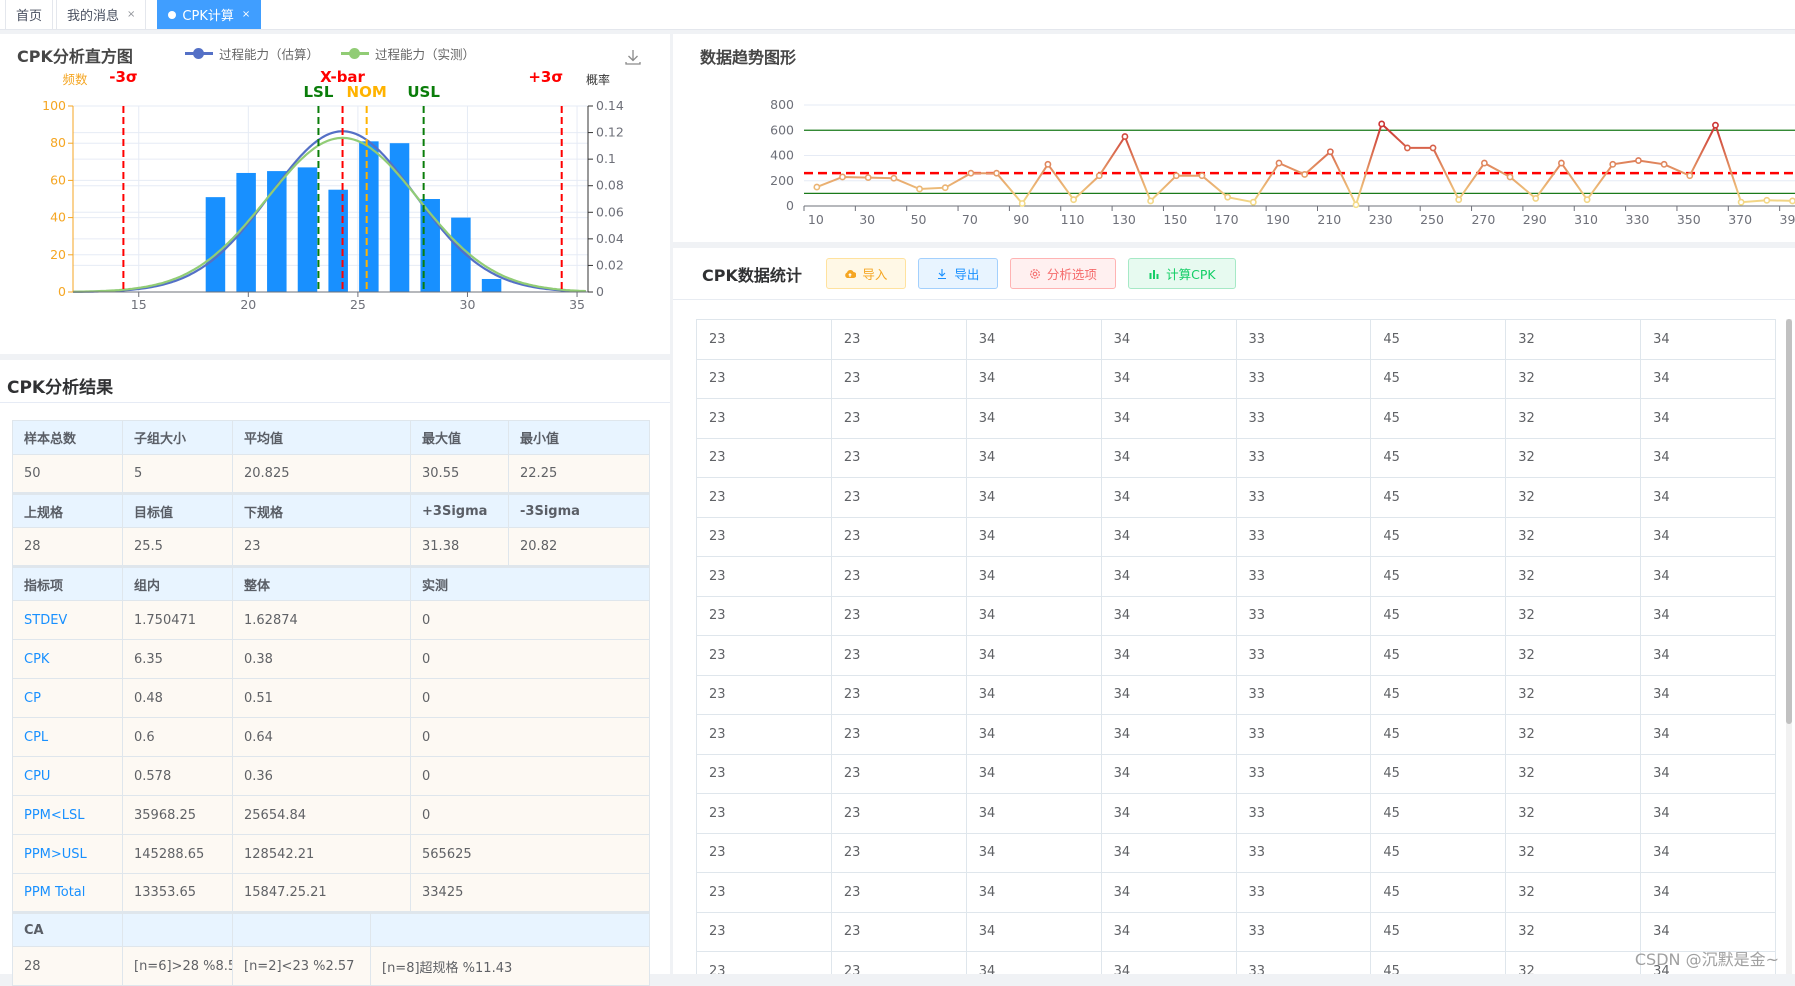 This screenshot has width=1795, height=986. What do you see at coordinates (957, 273) in the screenshot?
I see `export-button: 导出` at bounding box center [957, 273].